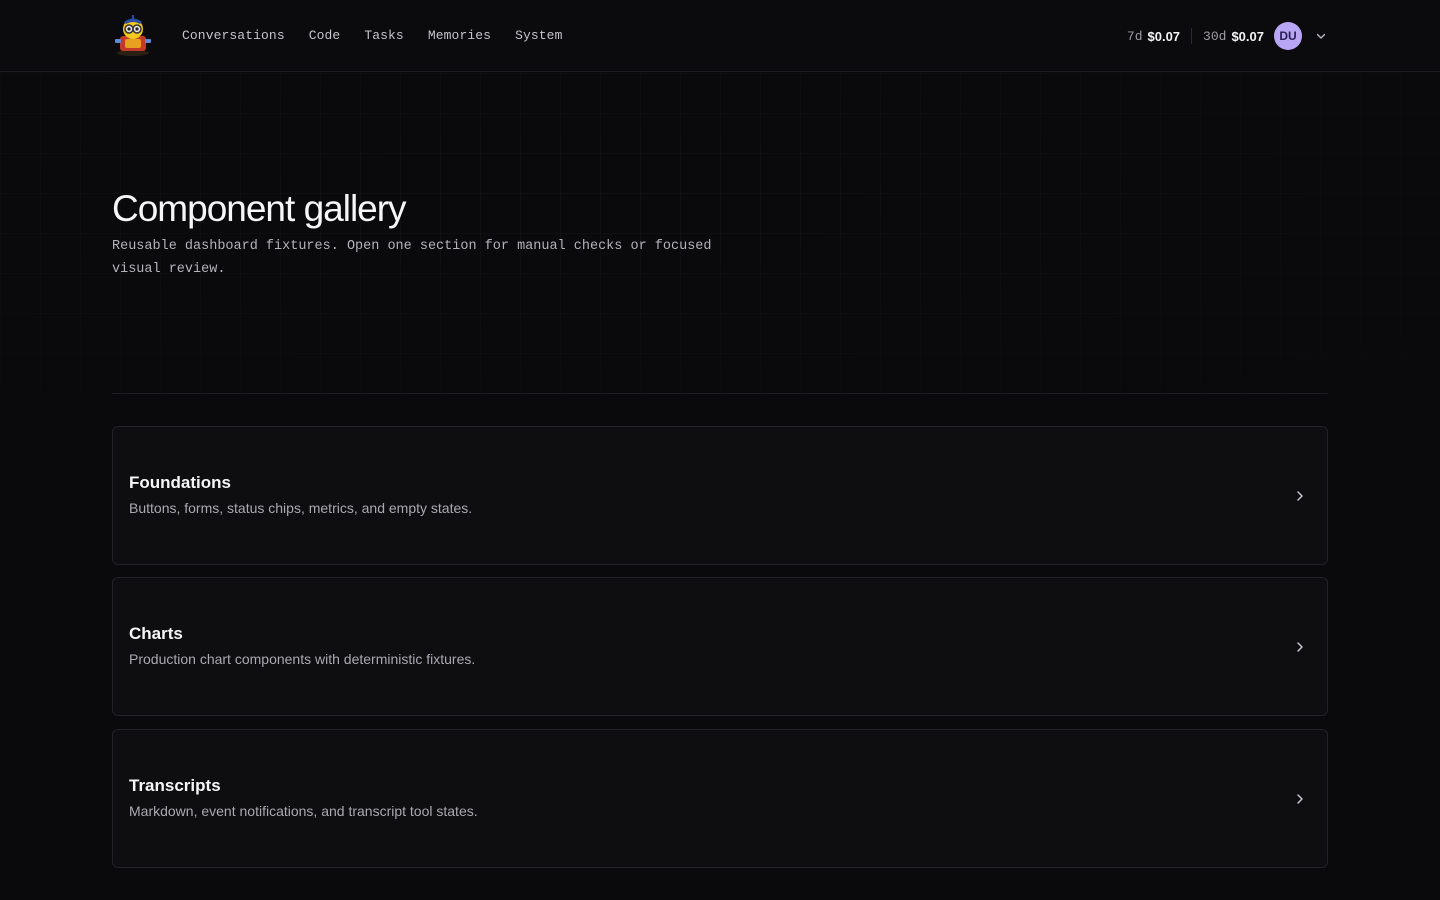 This screenshot has height=900, width=1440. Describe the element at coordinates (259, 208) in the screenshot. I see `page-title: Component gallery` at that location.